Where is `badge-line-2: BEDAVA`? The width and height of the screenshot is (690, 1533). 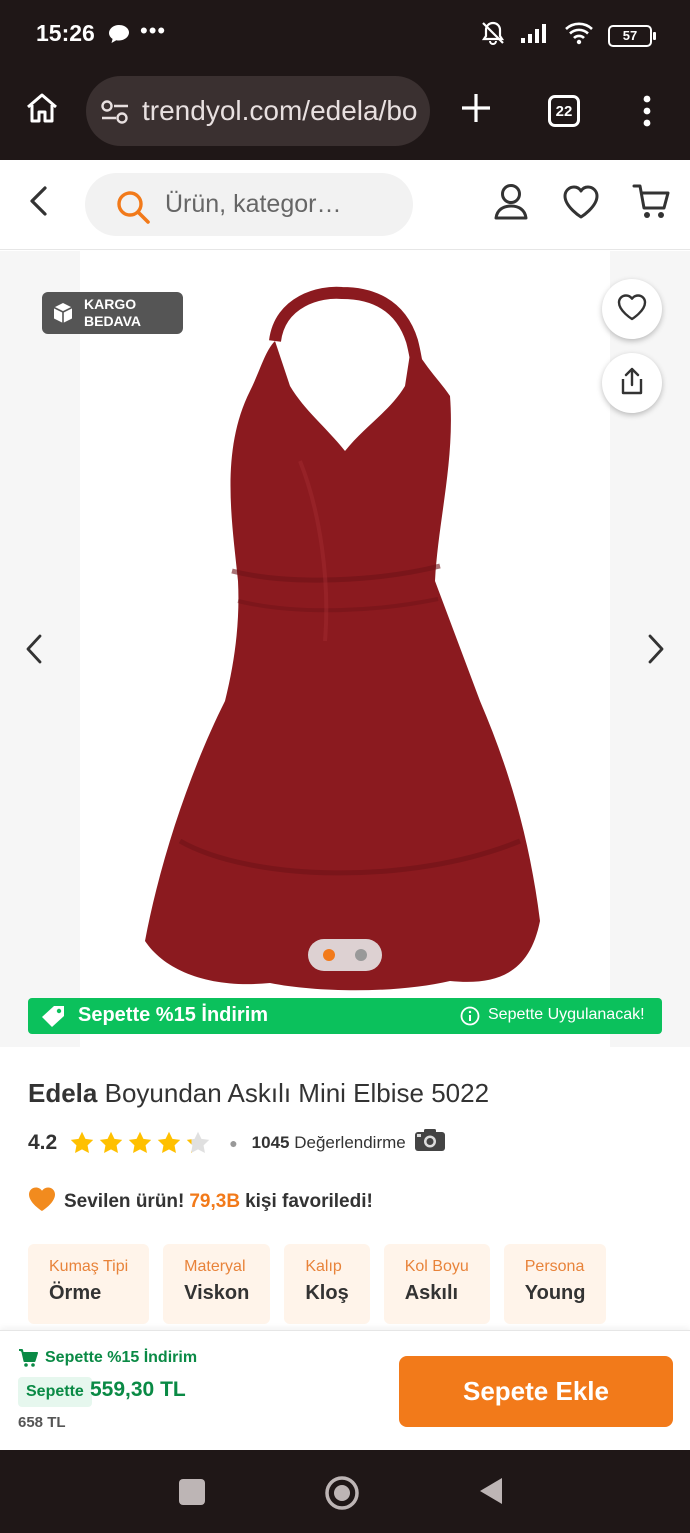 badge-line-2: BEDAVA is located at coordinates (113, 321).